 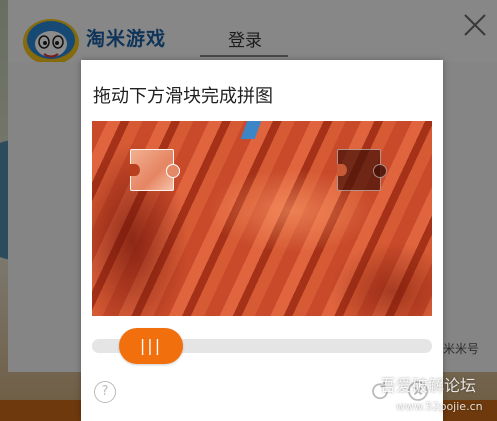 What do you see at coordinates (173, 171) in the screenshot?
I see `piece-tab` at bounding box center [173, 171].